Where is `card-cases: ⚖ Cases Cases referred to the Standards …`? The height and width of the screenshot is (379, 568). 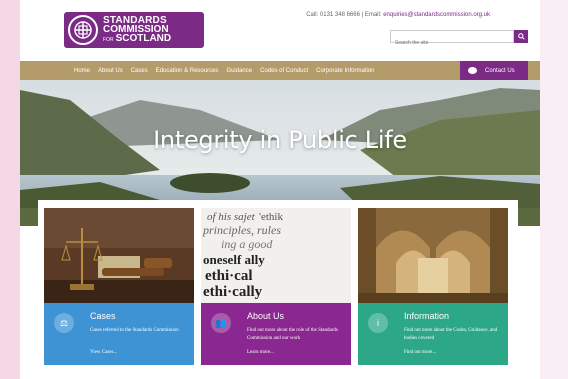 card-cases: ⚖ Cases Cases referred to the Standards … is located at coordinates (119, 288).